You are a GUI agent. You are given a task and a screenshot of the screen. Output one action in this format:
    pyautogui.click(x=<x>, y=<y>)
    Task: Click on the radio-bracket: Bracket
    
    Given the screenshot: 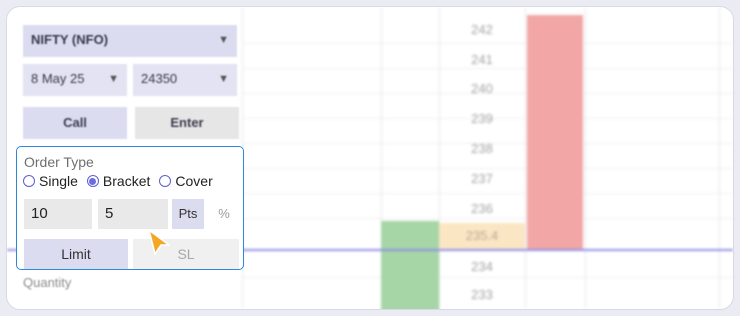 What is the action you would take?
    pyautogui.click(x=118, y=181)
    